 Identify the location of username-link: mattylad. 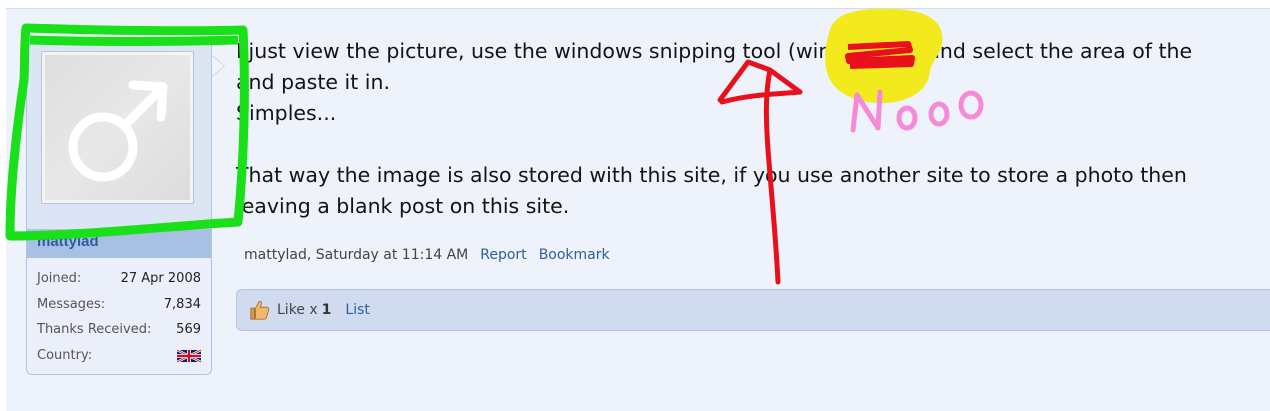
(119, 244).